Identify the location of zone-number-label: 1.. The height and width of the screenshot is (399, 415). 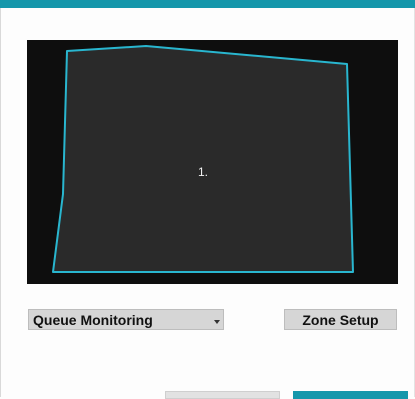
(203, 172).